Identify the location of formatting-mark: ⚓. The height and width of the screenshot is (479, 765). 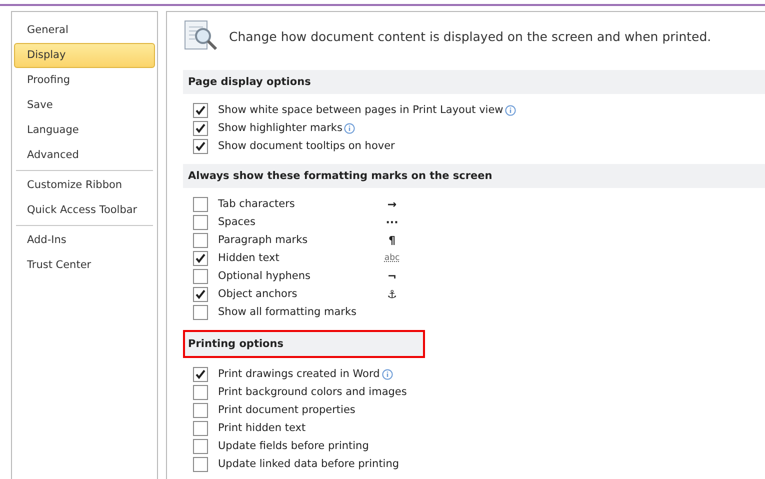
(392, 294).